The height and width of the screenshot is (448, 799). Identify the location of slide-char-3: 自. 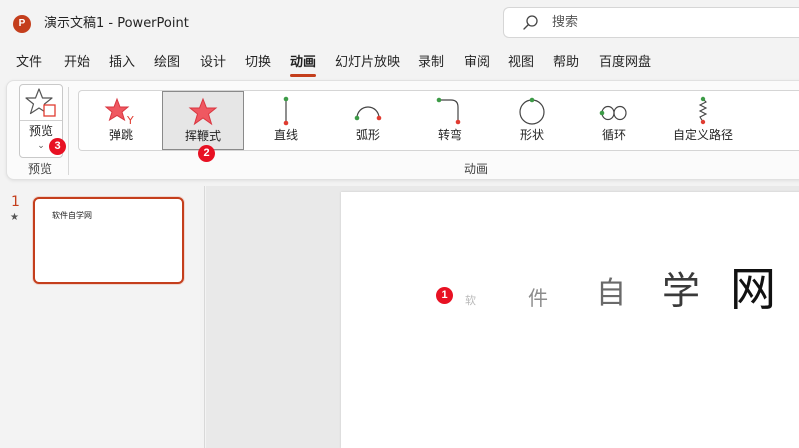
(611, 294).